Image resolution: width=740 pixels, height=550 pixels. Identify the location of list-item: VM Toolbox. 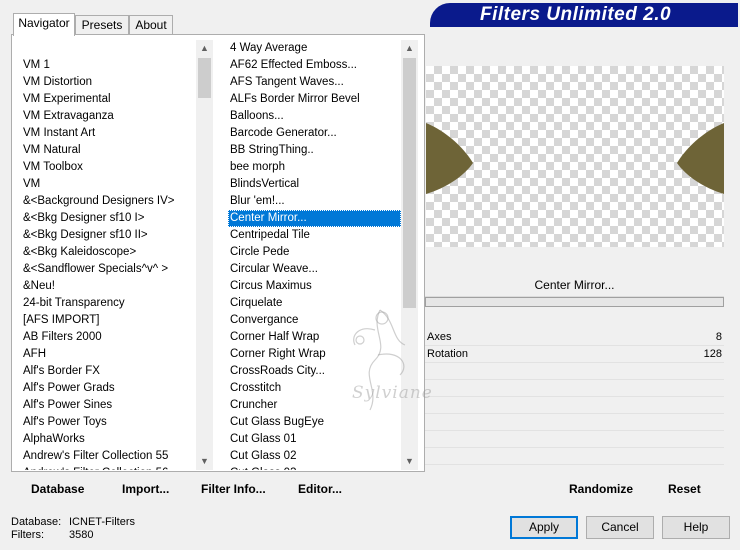
(108, 167).